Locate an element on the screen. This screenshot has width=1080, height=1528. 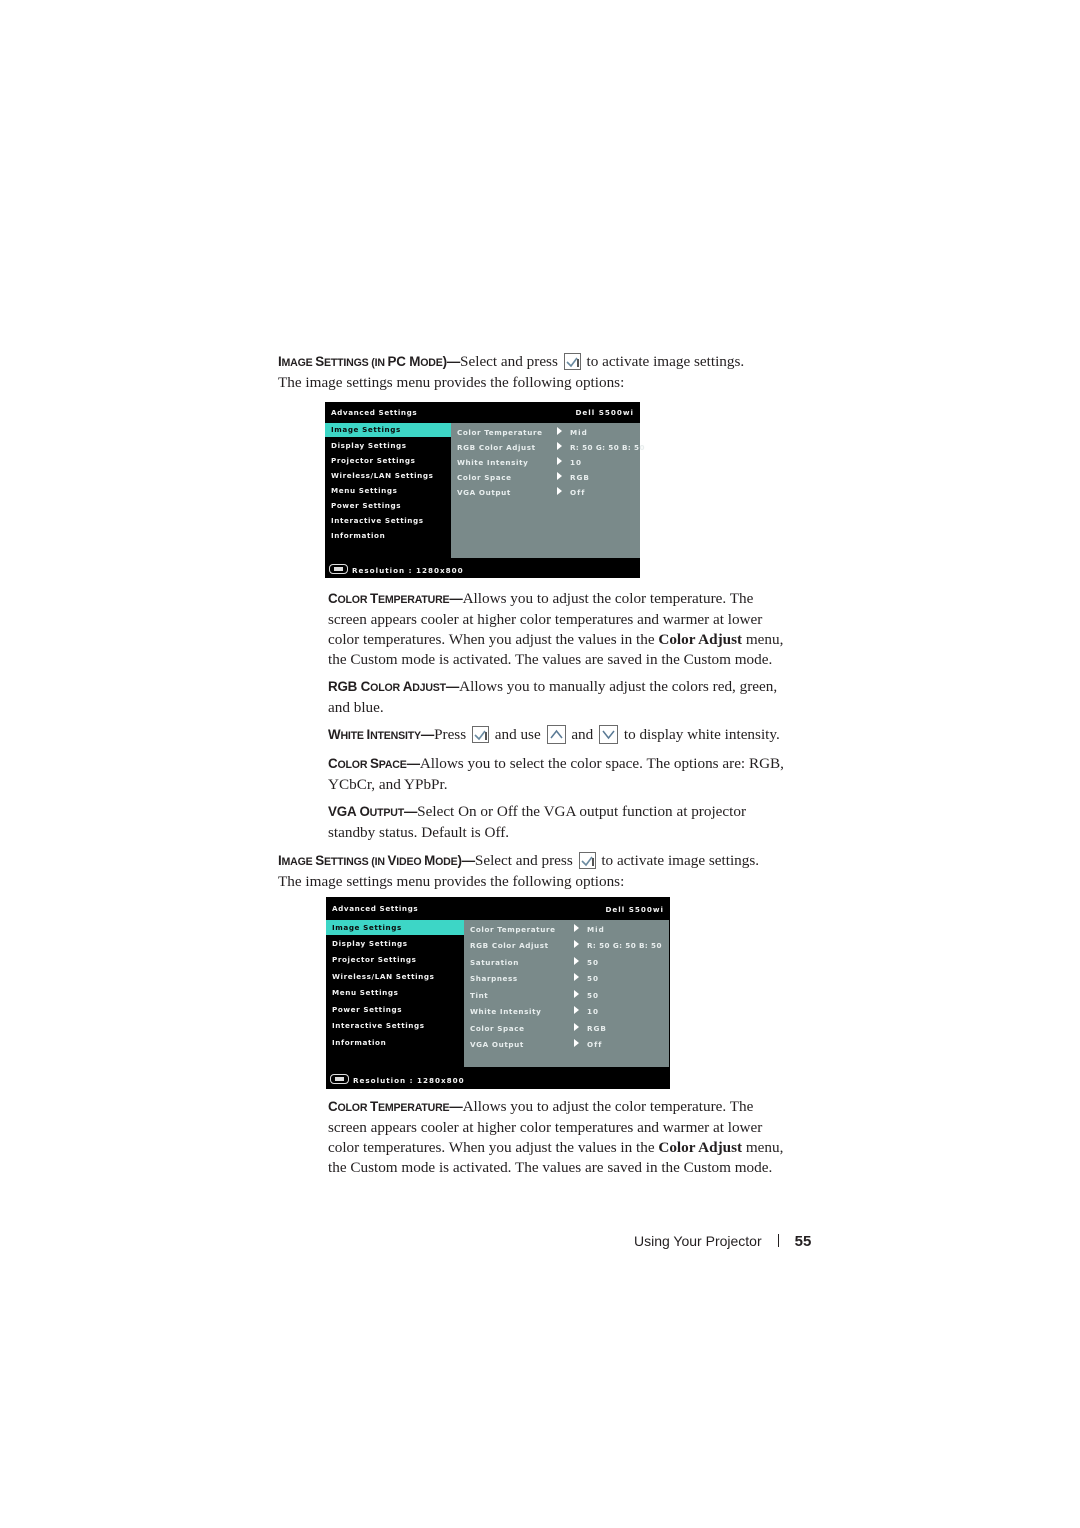
down-arrow-icon is located at coordinates (609, 734).